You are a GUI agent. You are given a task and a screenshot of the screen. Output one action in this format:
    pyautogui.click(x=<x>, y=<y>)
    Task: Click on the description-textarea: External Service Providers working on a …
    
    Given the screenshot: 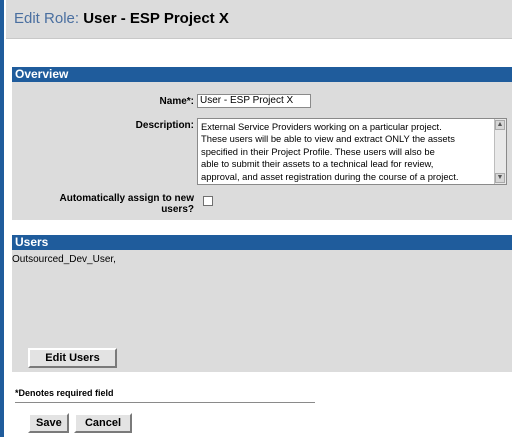 What is the action you would take?
    pyautogui.click(x=352, y=151)
    